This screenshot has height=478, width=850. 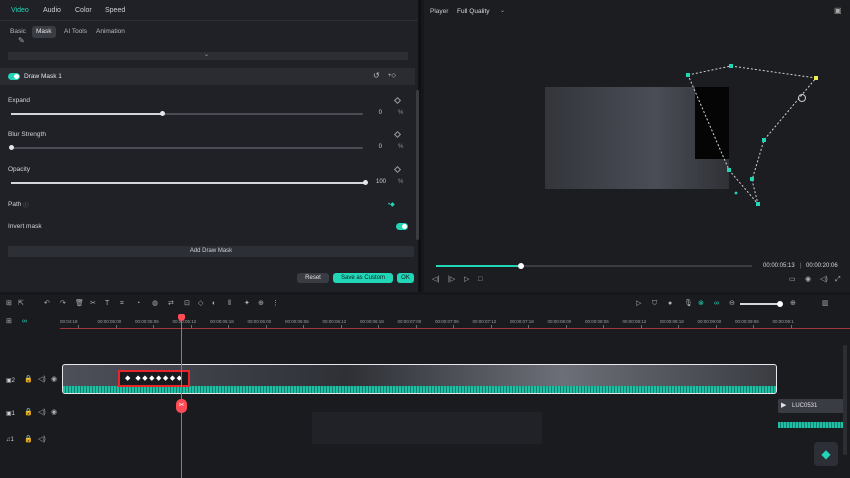 I want to click on mask-shapes-collapse: ⌄, so click(x=208, y=56).